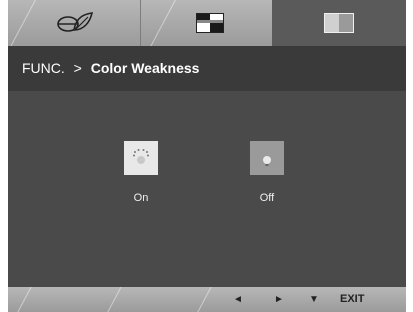 Image resolution: width=413 pixels, height=312 pixels. Describe the element at coordinates (74, 25) in the screenshot. I see `eco-leaf-icon` at that location.